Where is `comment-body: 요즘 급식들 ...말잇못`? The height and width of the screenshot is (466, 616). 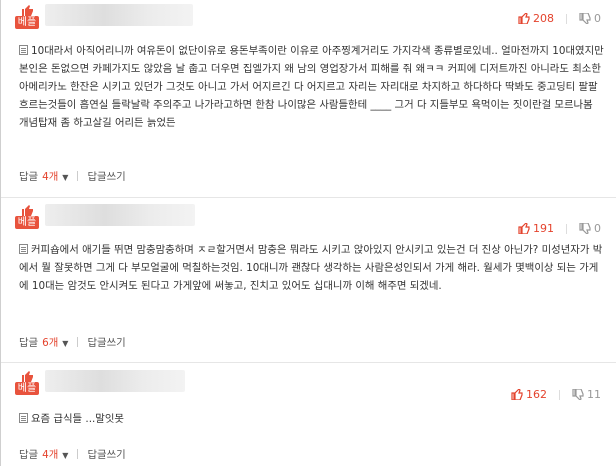
comment-body: 요즘 급식들 ...말잇못 is located at coordinates (311, 419).